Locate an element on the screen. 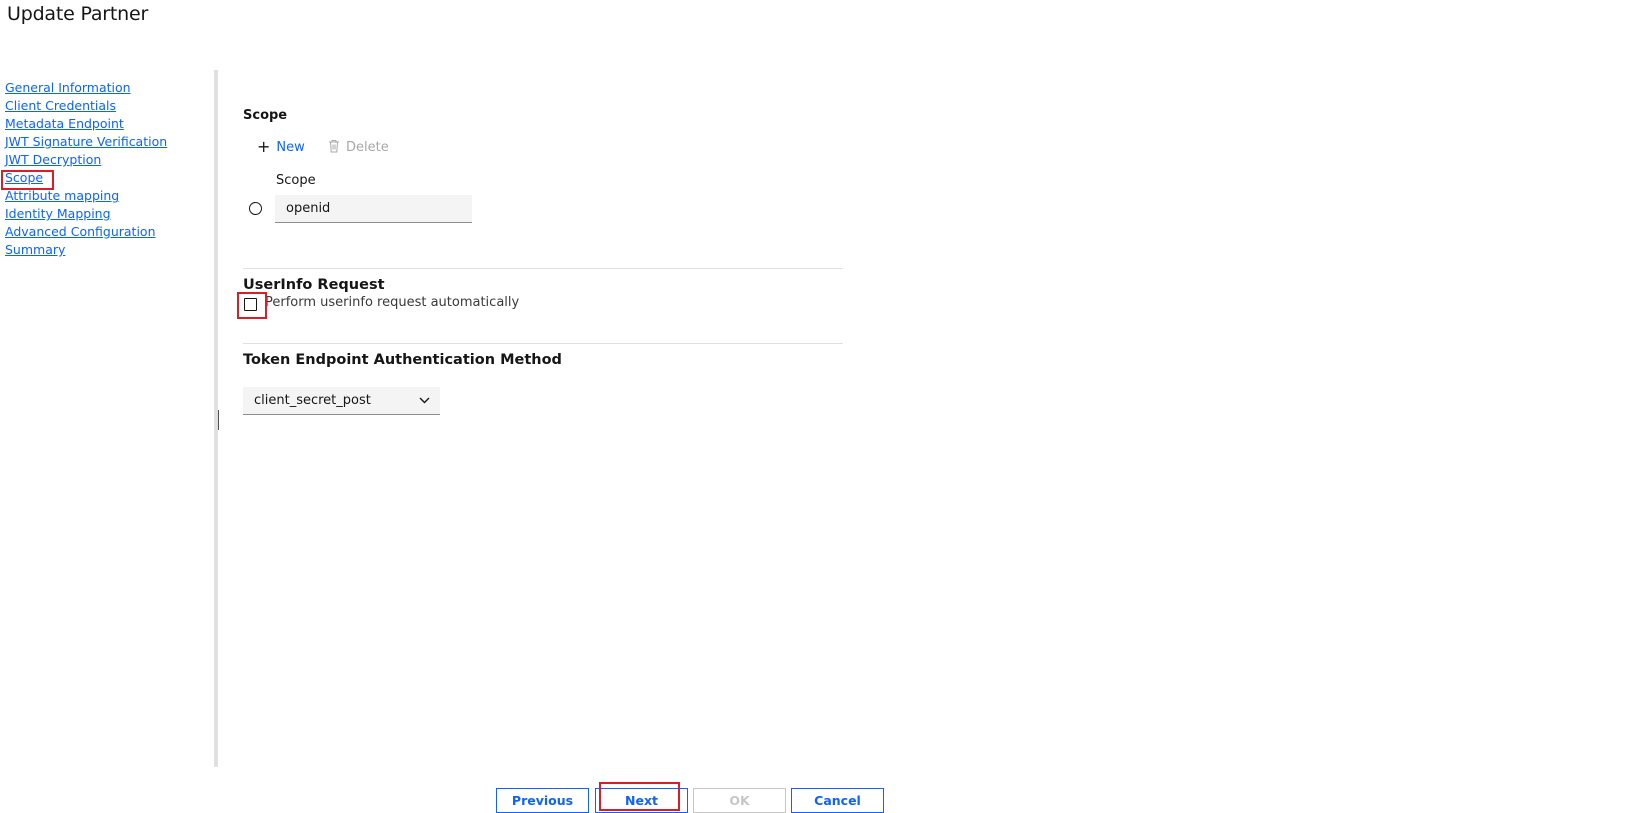 This screenshot has height=813, width=1648. scope-row-radio is located at coordinates (255, 208).